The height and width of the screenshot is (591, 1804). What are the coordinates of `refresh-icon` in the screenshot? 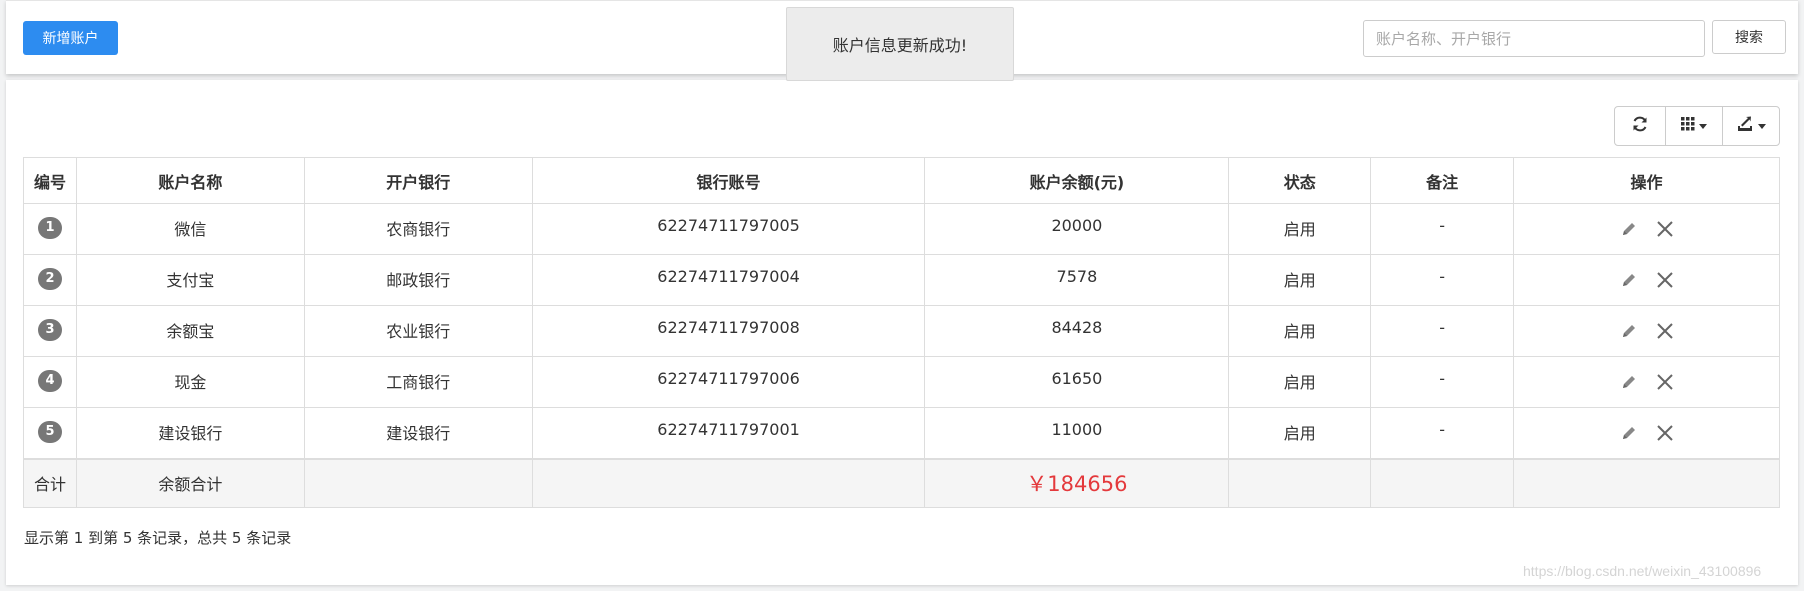 It's located at (1640, 126).